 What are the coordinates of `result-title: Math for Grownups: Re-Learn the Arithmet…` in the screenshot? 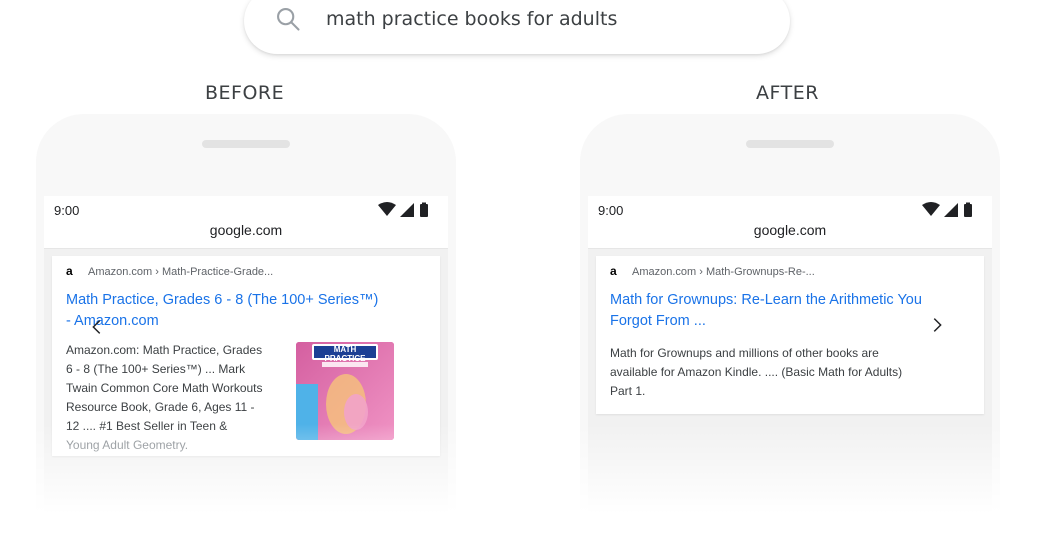 It's located at (766, 311).